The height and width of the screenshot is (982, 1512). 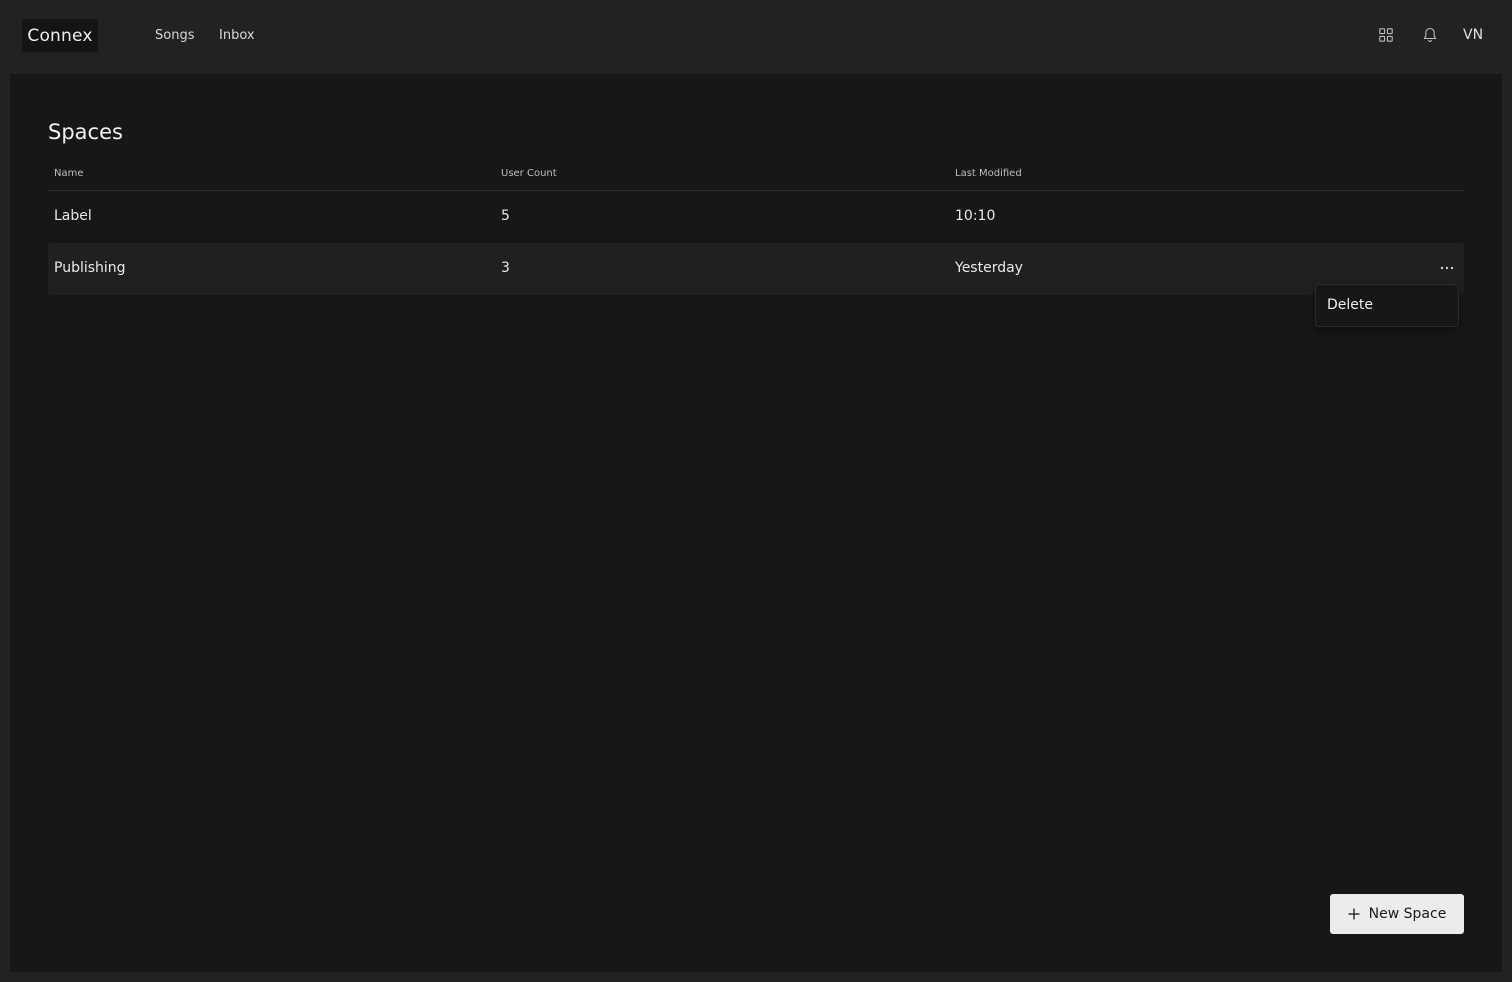 What do you see at coordinates (1387, 305) in the screenshot?
I see `row-context-menu: Delete` at bounding box center [1387, 305].